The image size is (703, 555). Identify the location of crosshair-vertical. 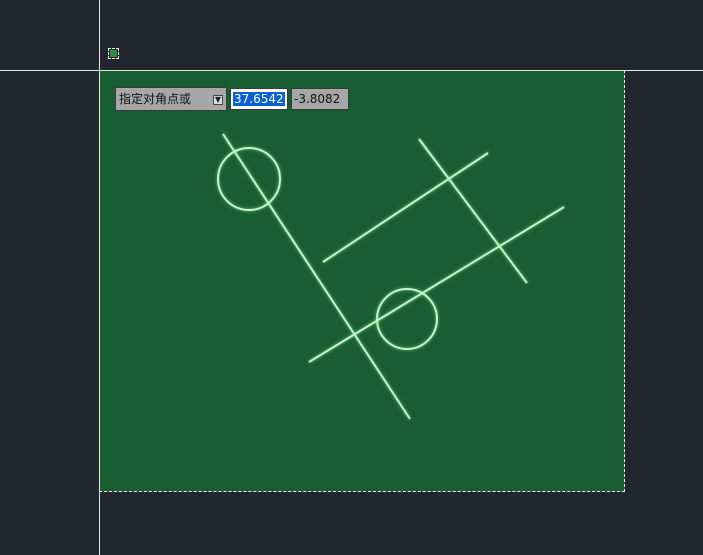
(99, 277).